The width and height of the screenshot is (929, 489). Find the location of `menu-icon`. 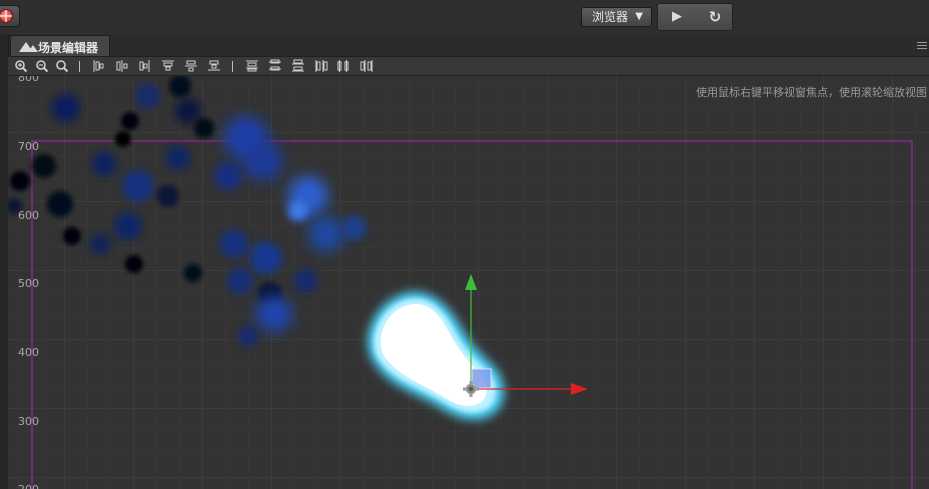

menu-icon is located at coordinates (922, 46).